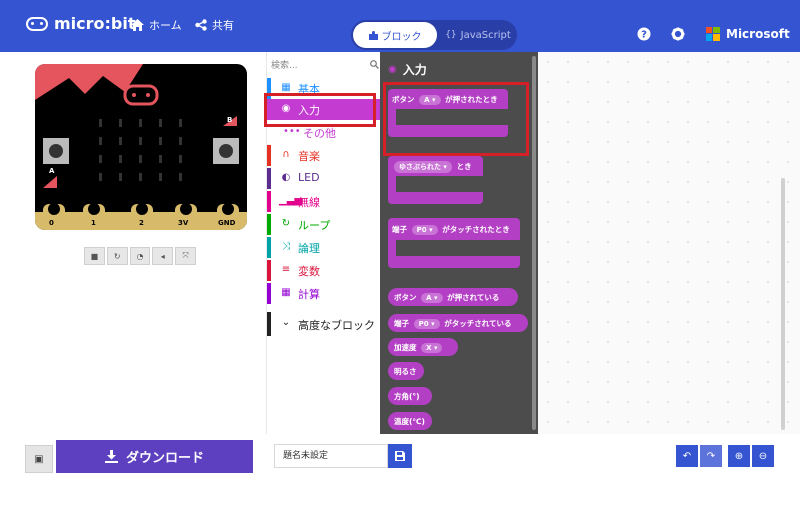  What do you see at coordinates (399, 229) in the screenshot?
I see `block-text: 端子` at bounding box center [399, 229].